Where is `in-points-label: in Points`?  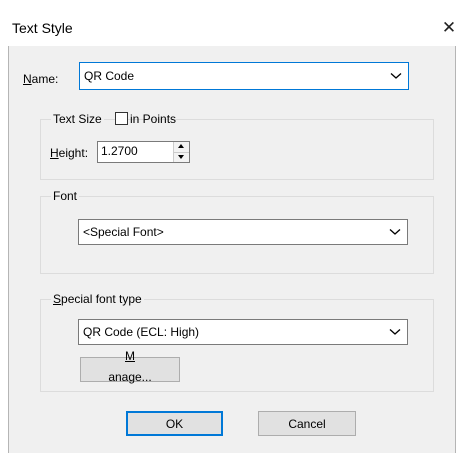 in-points-label: in Points is located at coordinates (153, 119).